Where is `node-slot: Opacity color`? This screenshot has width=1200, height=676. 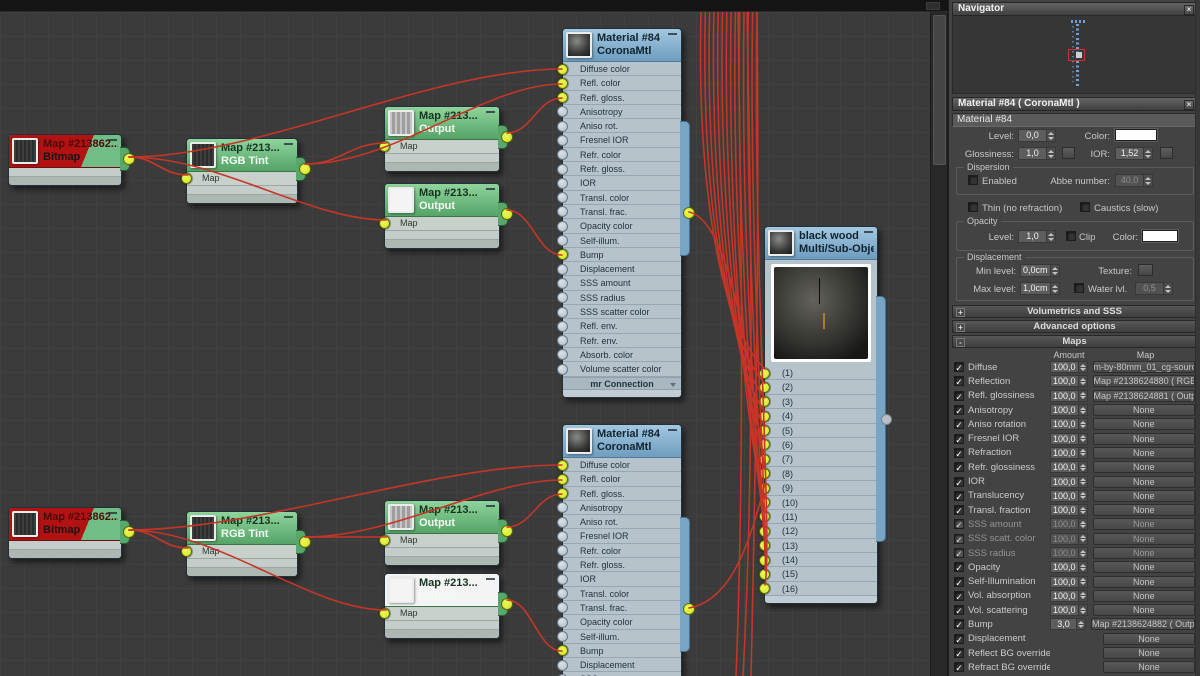 node-slot: Opacity color is located at coordinates (619, 226).